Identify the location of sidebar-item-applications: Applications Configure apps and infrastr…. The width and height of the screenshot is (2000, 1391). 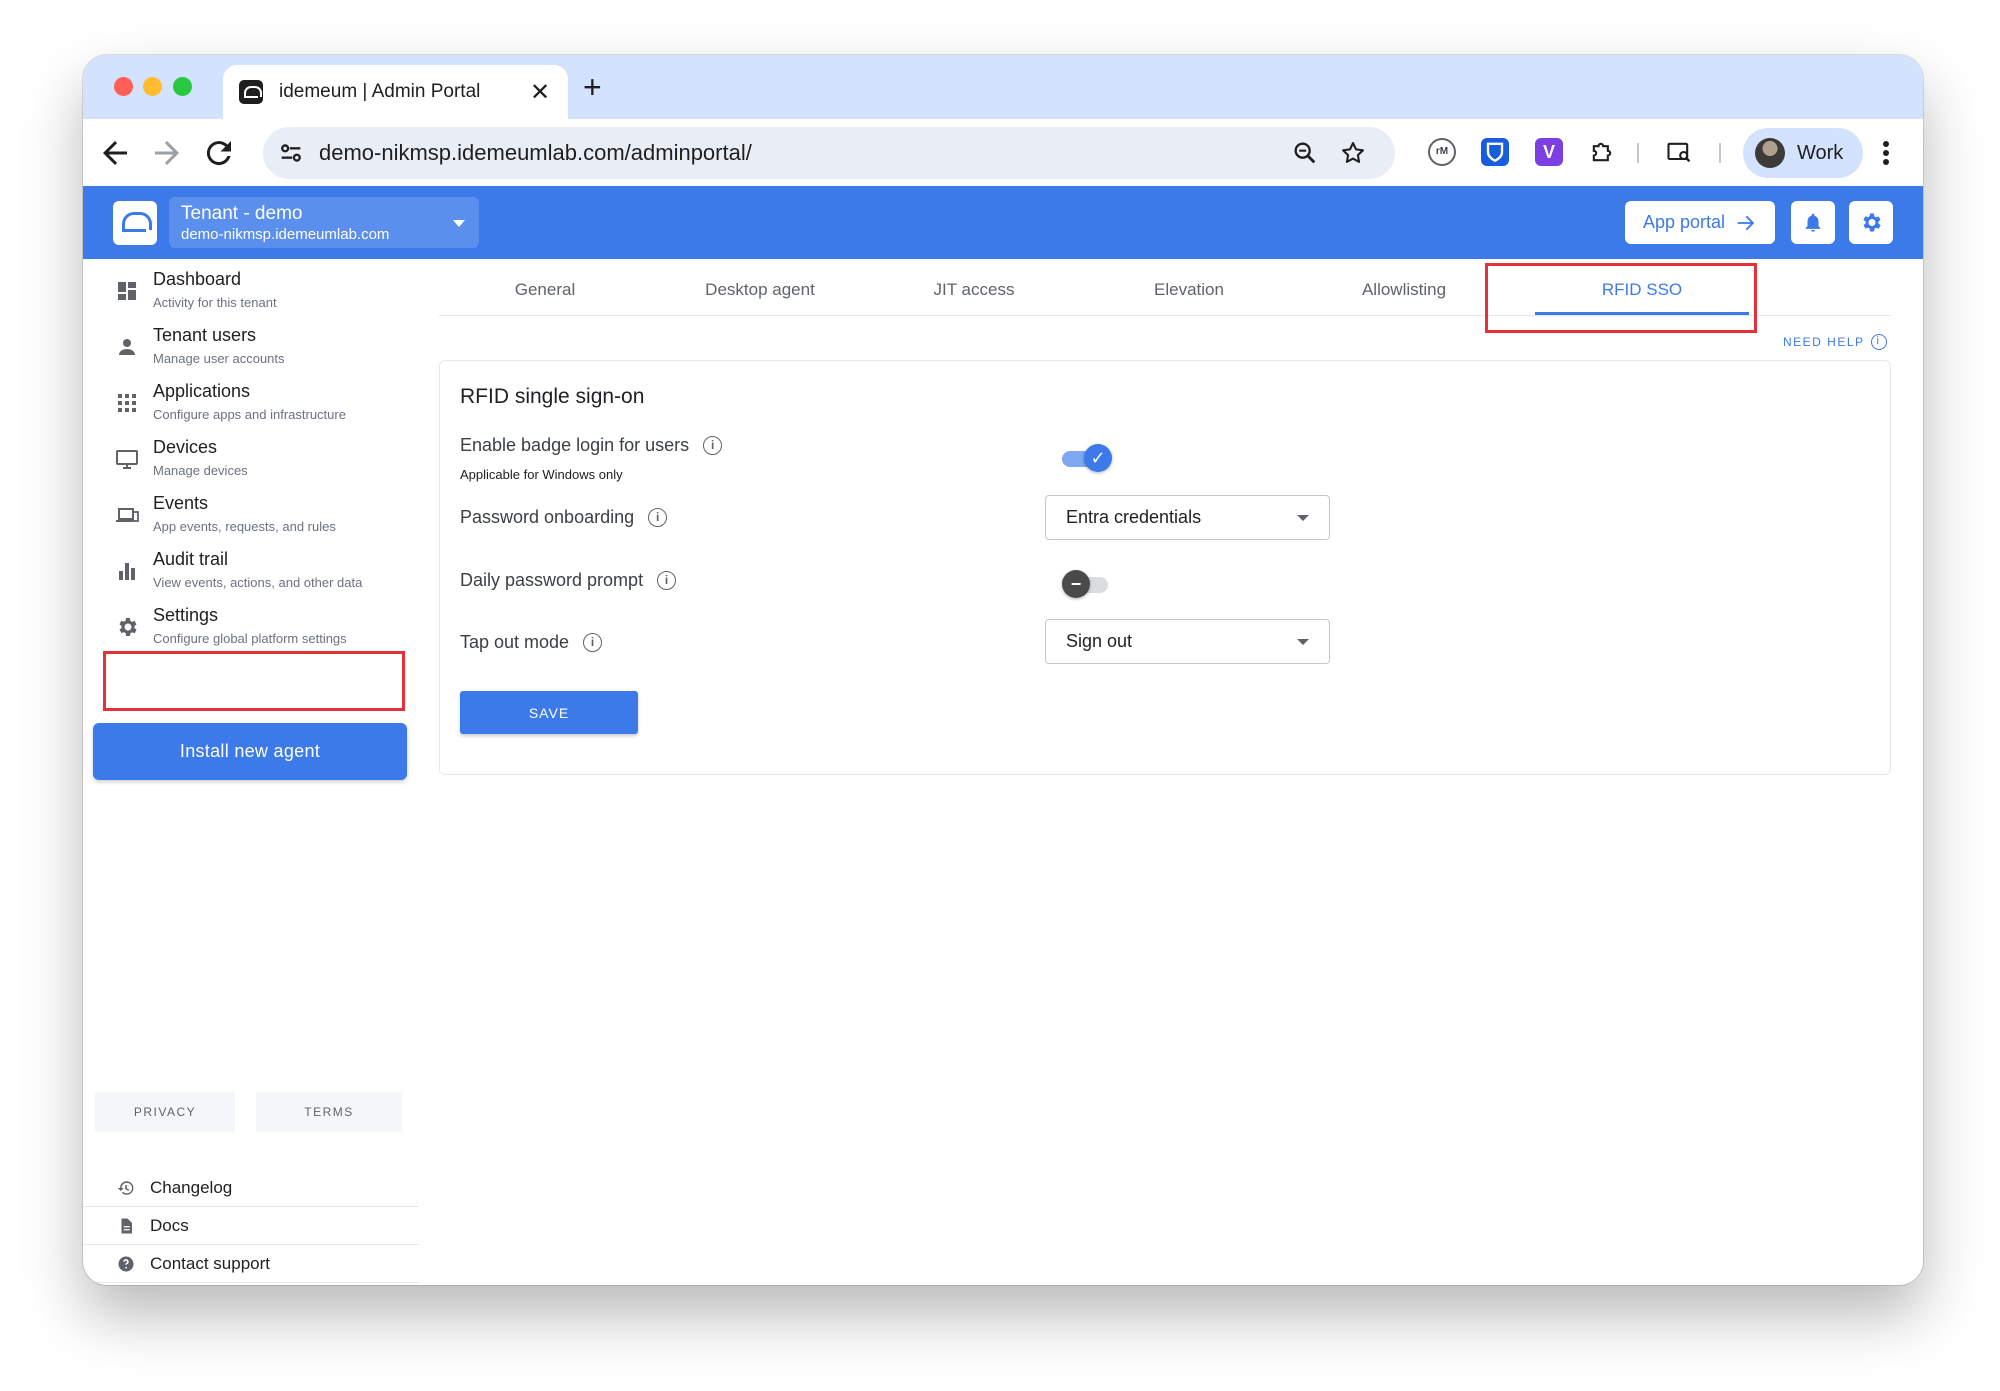
(248, 403).